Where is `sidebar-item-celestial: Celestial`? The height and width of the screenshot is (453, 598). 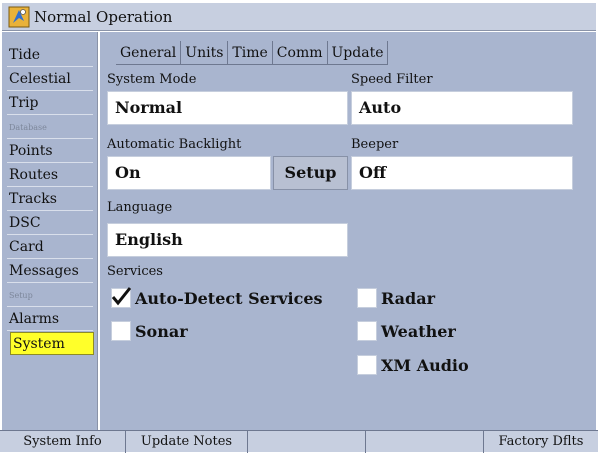 sidebar-item-celestial: Celestial is located at coordinates (50, 79).